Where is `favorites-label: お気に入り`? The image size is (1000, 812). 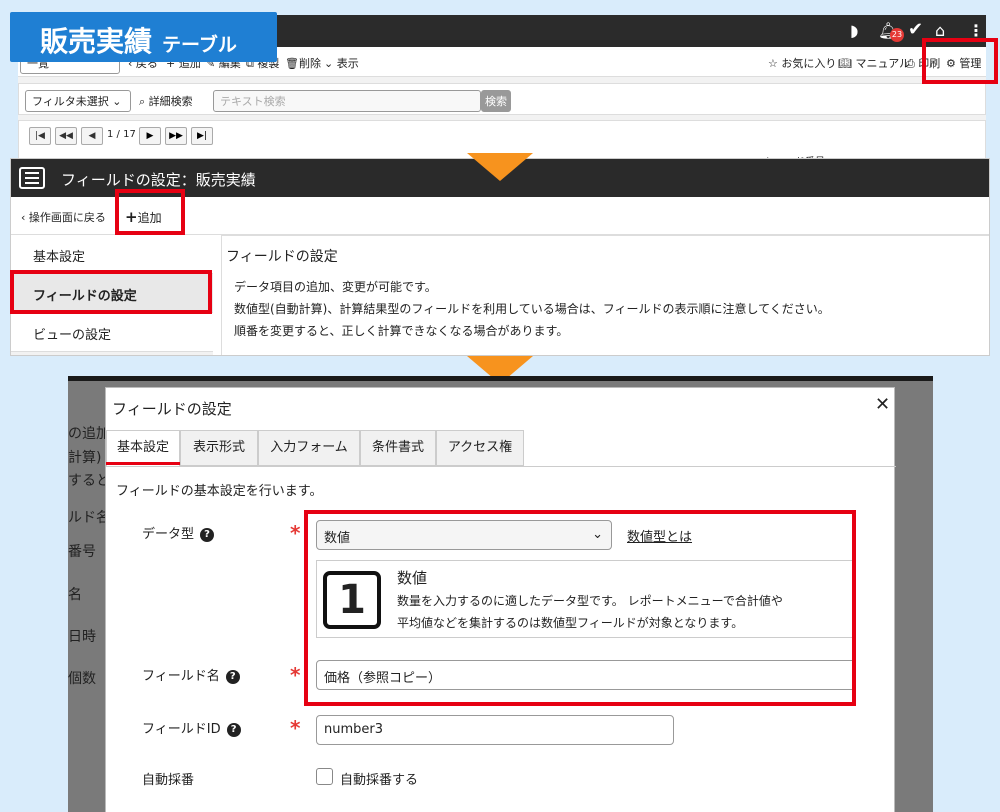 favorites-label: お気に入り is located at coordinates (809, 63).